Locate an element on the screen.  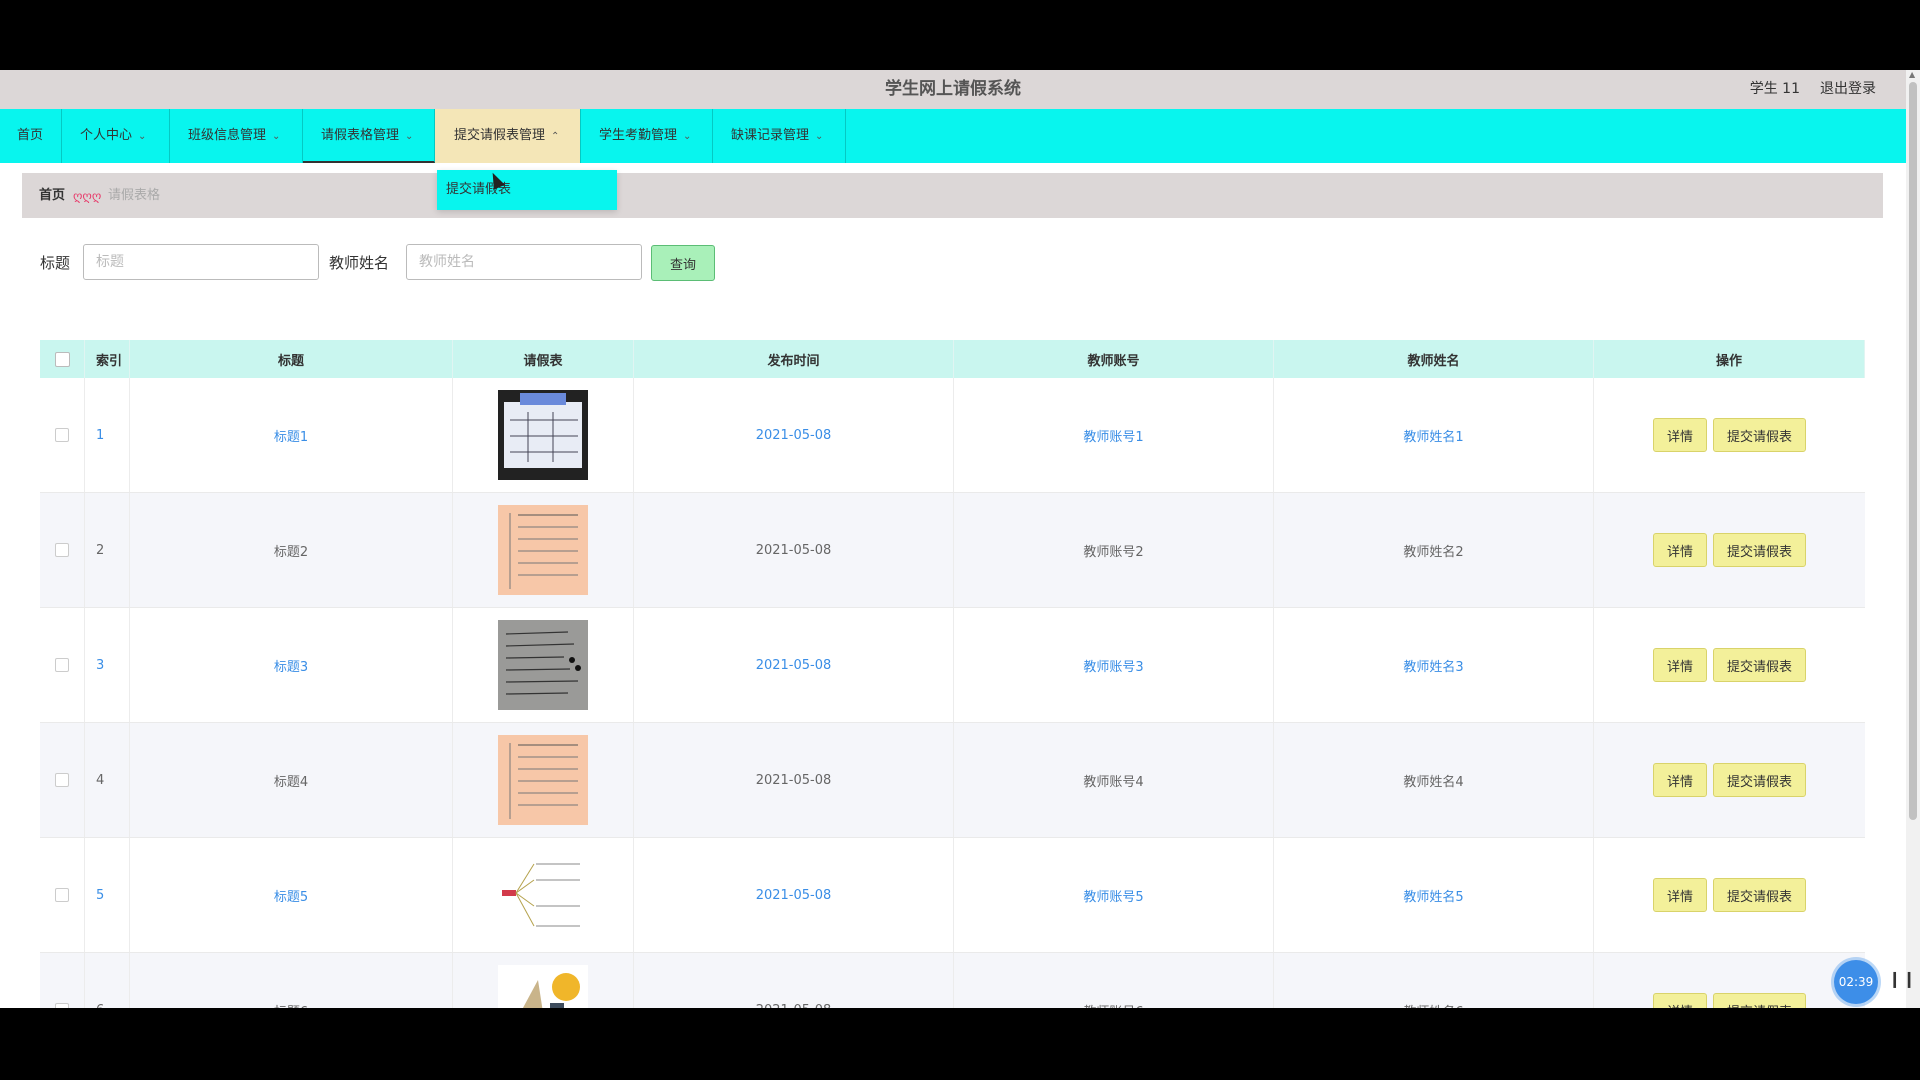
row-index: 4 is located at coordinates (107, 780).